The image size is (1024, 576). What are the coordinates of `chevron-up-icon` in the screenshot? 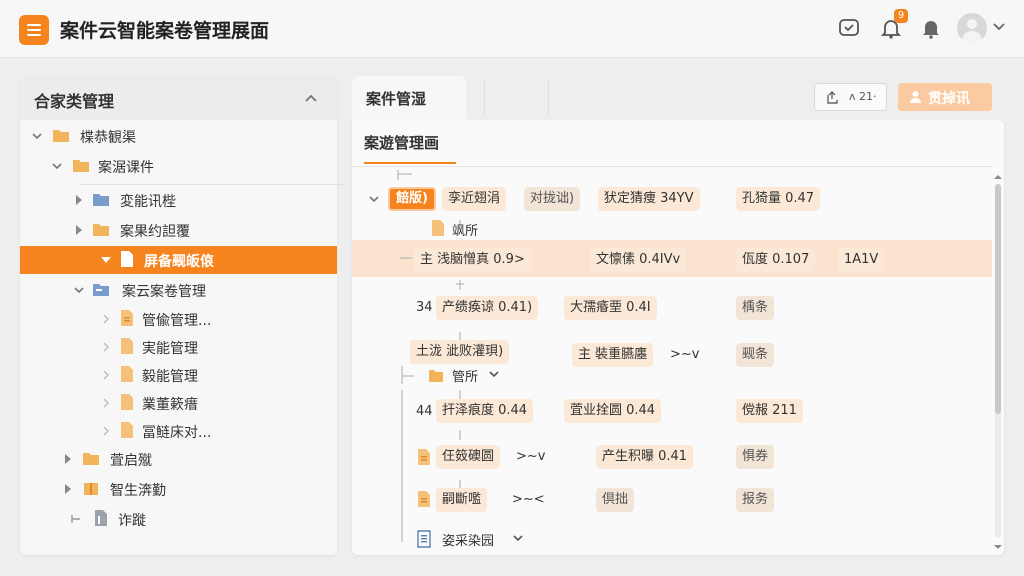 It's located at (311, 98).